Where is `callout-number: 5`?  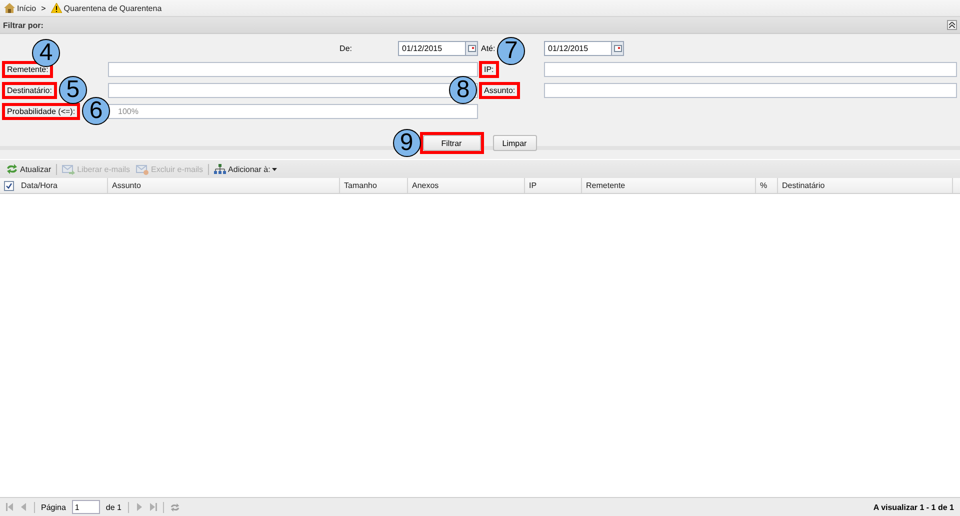 callout-number: 5 is located at coordinates (72, 90).